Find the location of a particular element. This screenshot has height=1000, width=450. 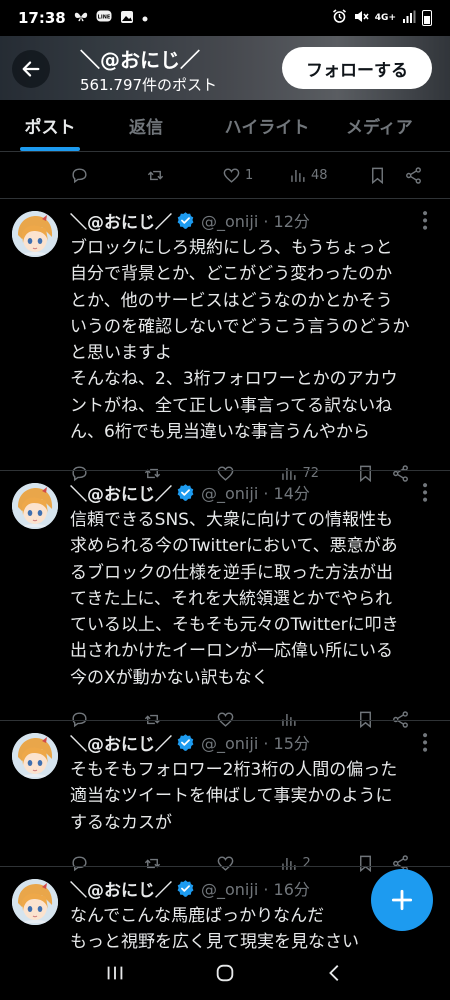

svg-text: LINE is located at coordinates (103, 17).